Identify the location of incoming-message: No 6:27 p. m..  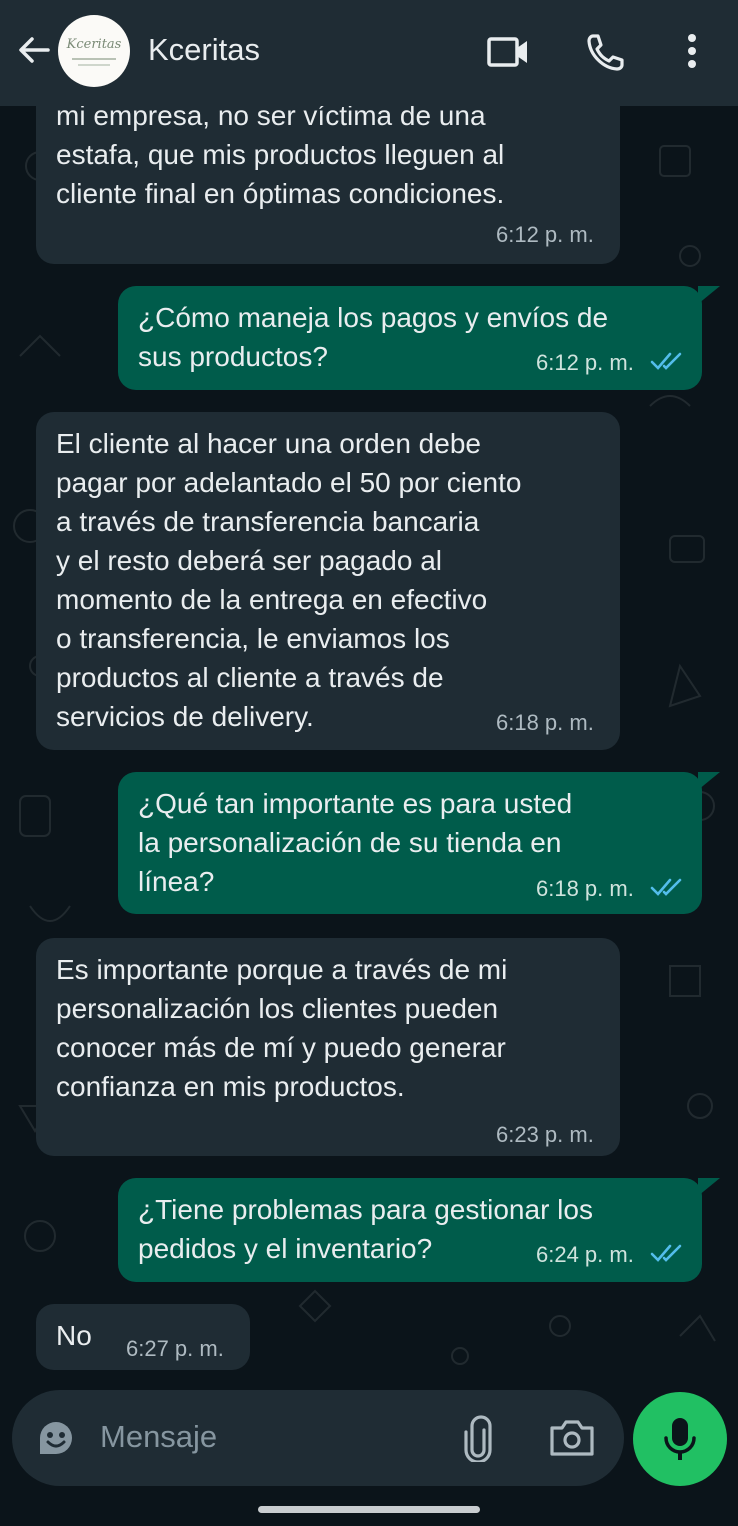
(143, 1337).